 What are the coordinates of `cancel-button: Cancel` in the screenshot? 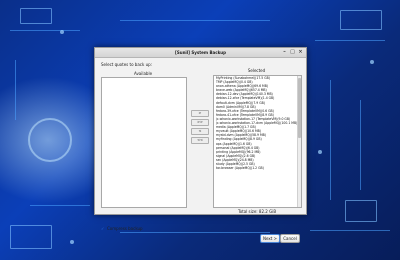 It's located at (290, 238).